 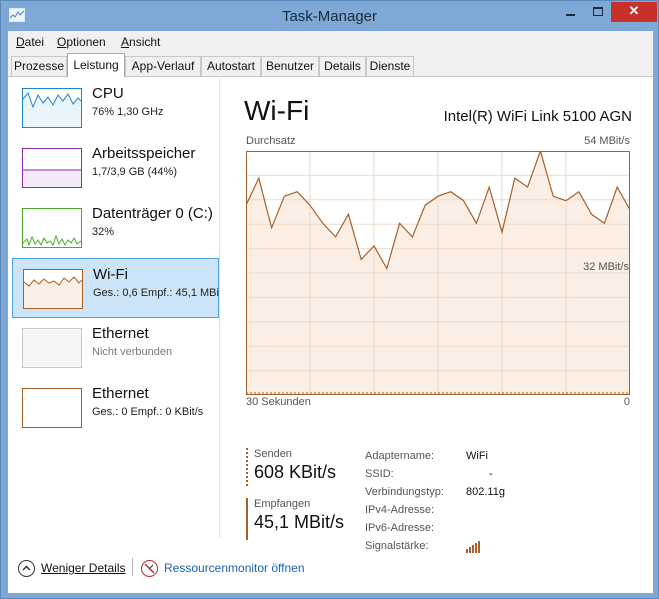 What do you see at coordinates (62, 42) in the screenshot?
I see `menu-optionen-accel: O` at bounding box center [62, 42].